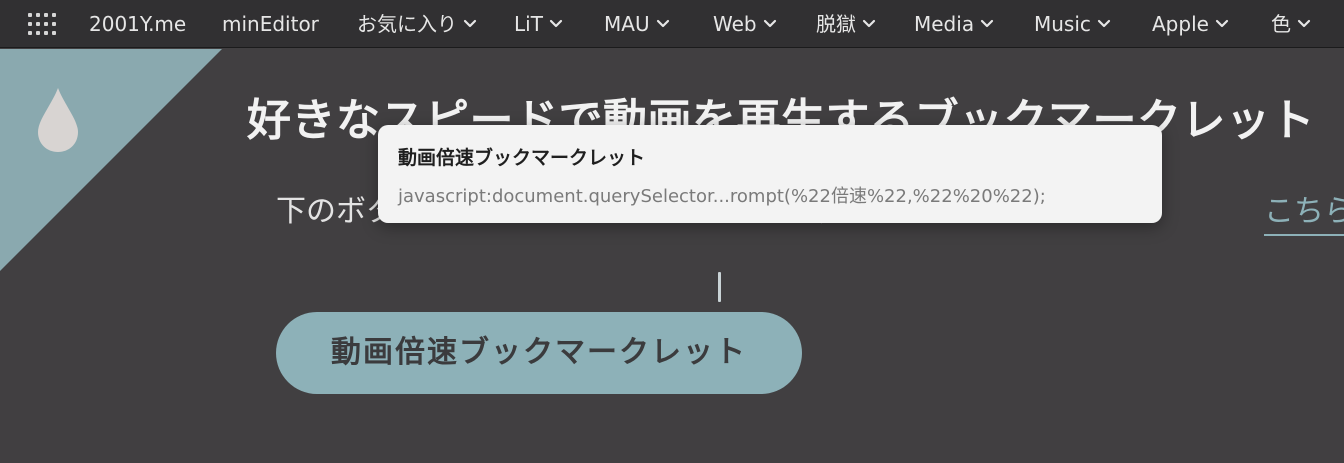 Image resolution: width=1344 pixels, height=463 pixels. What do you see at coordinates (627, 24) in the screenshot?
I see `nav-item-label: MAU` at bounding box center [627, 24].